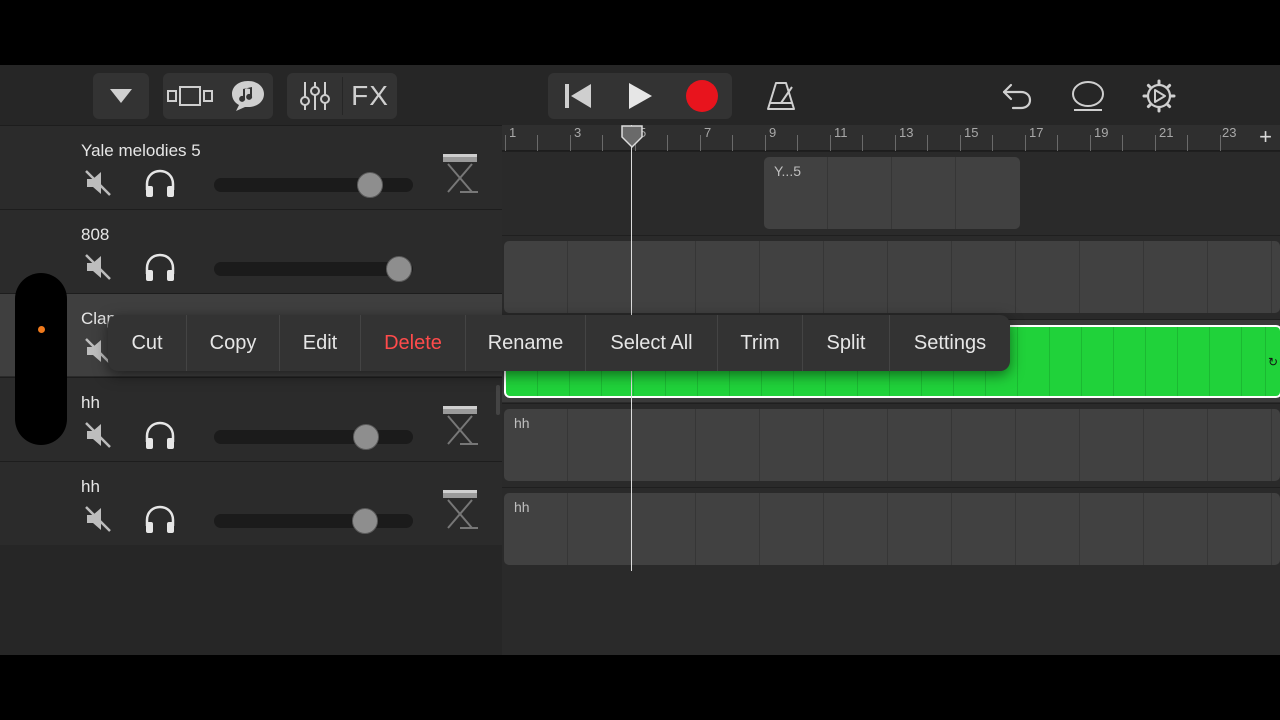  I want to click on settings-button, so click(1159, 96).